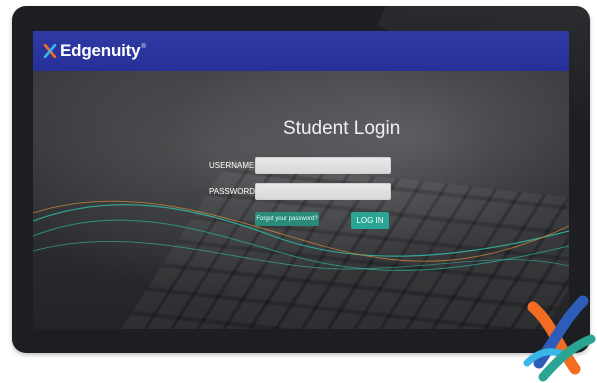 The height and width of the screenshot is (383, 597). What do you see at coordinates (50, 51) in the screenshot?
I see `edgenuity-x-icon` at bounding box center [50, 51].